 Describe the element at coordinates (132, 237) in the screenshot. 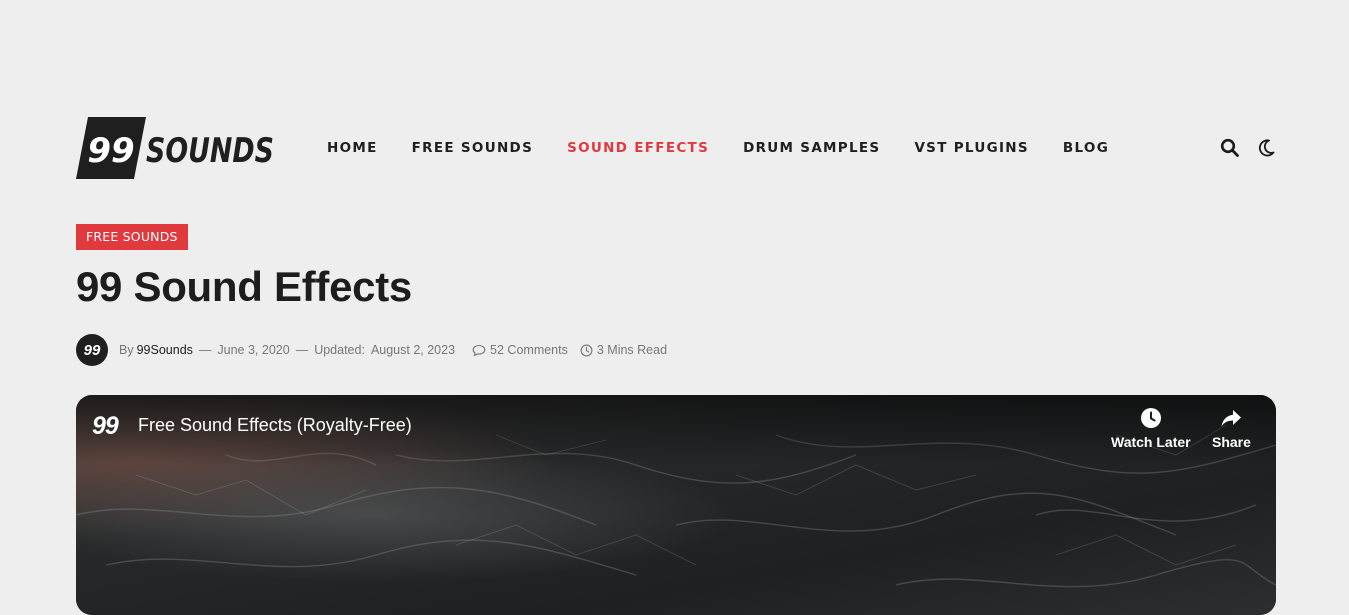

I see `category-badge: FREE SOUNDS` at that location.